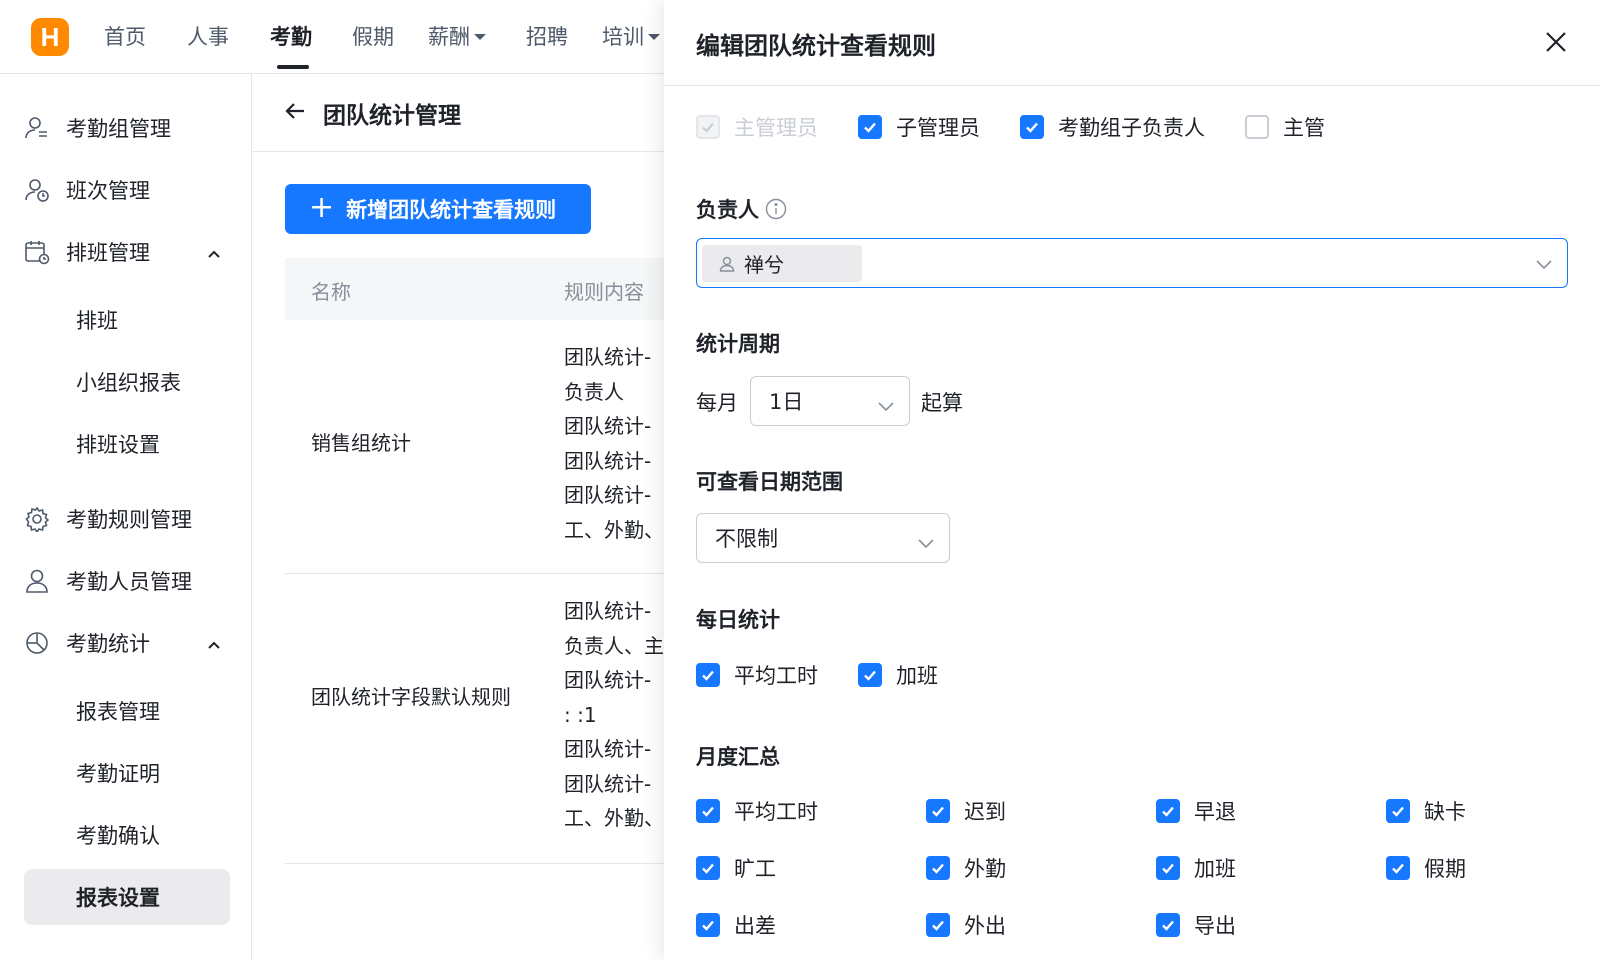  I want to click on nav-recruit: 招聘, so click(547, 37).